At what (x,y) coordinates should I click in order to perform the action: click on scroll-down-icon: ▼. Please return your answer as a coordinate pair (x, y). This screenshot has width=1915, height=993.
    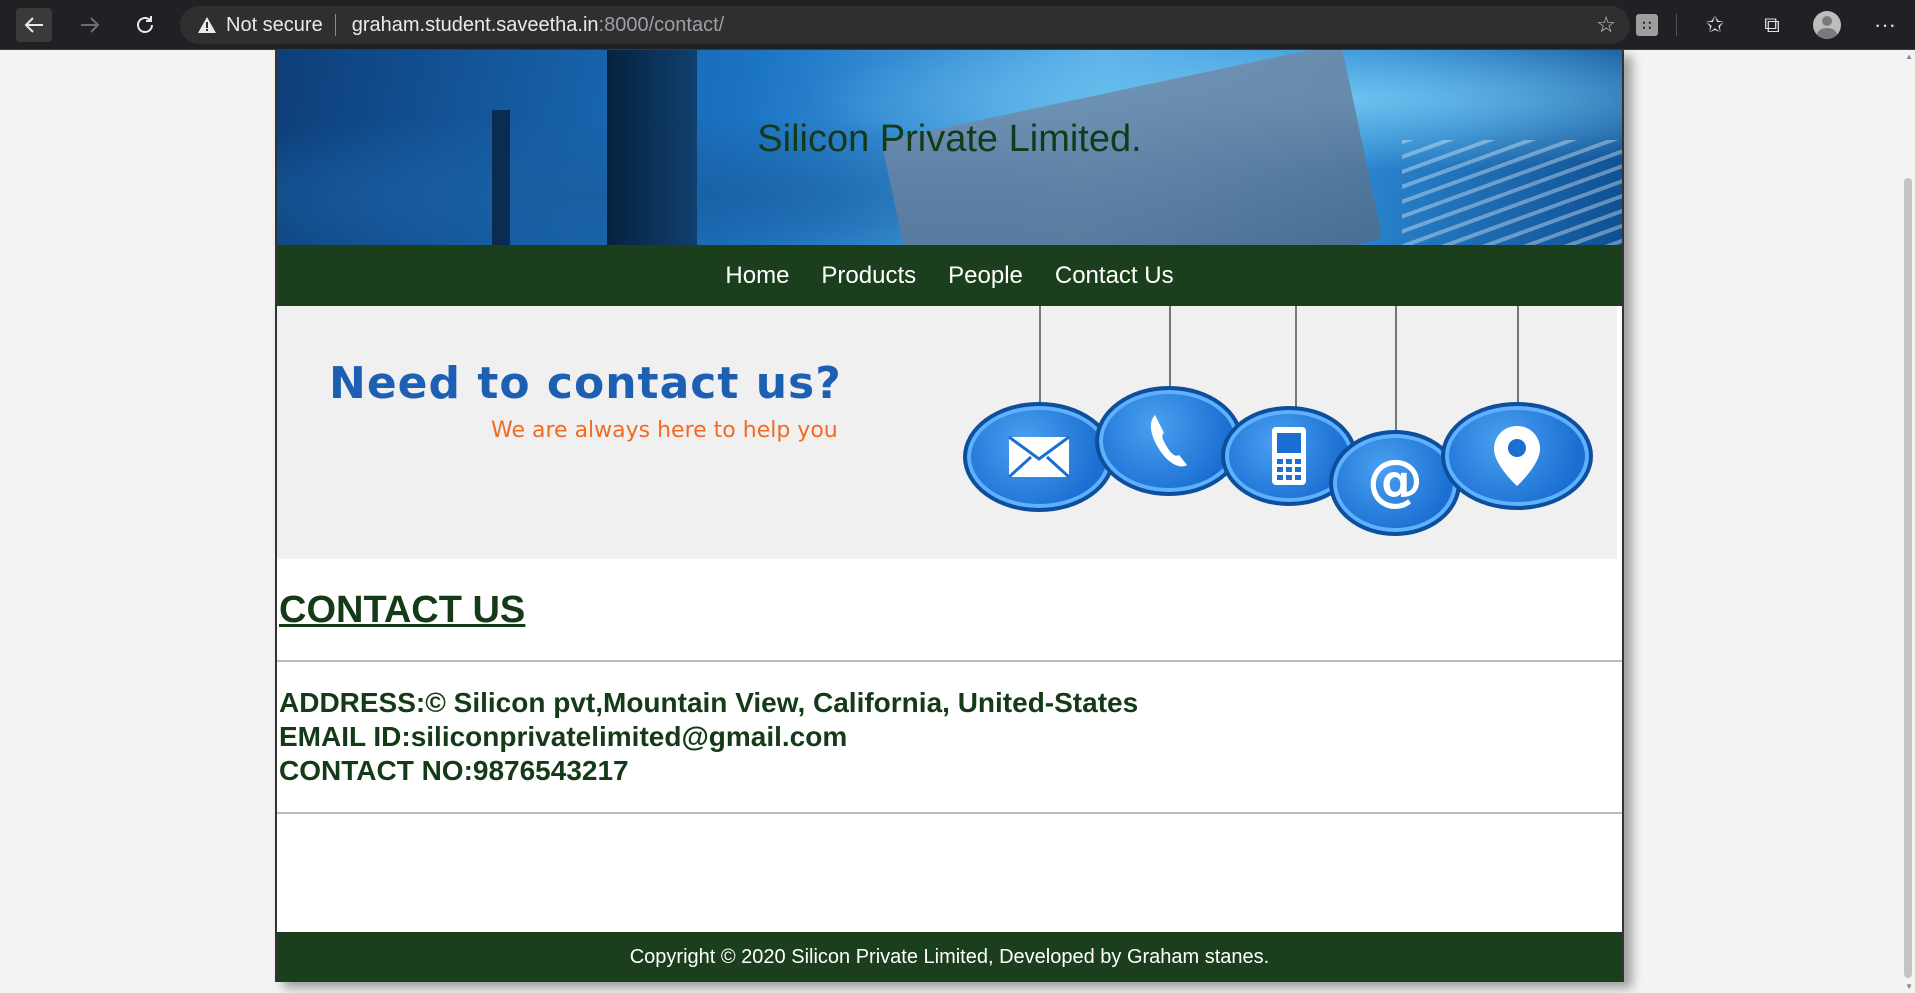
    Looking at the image, I should click on (1909, 986).